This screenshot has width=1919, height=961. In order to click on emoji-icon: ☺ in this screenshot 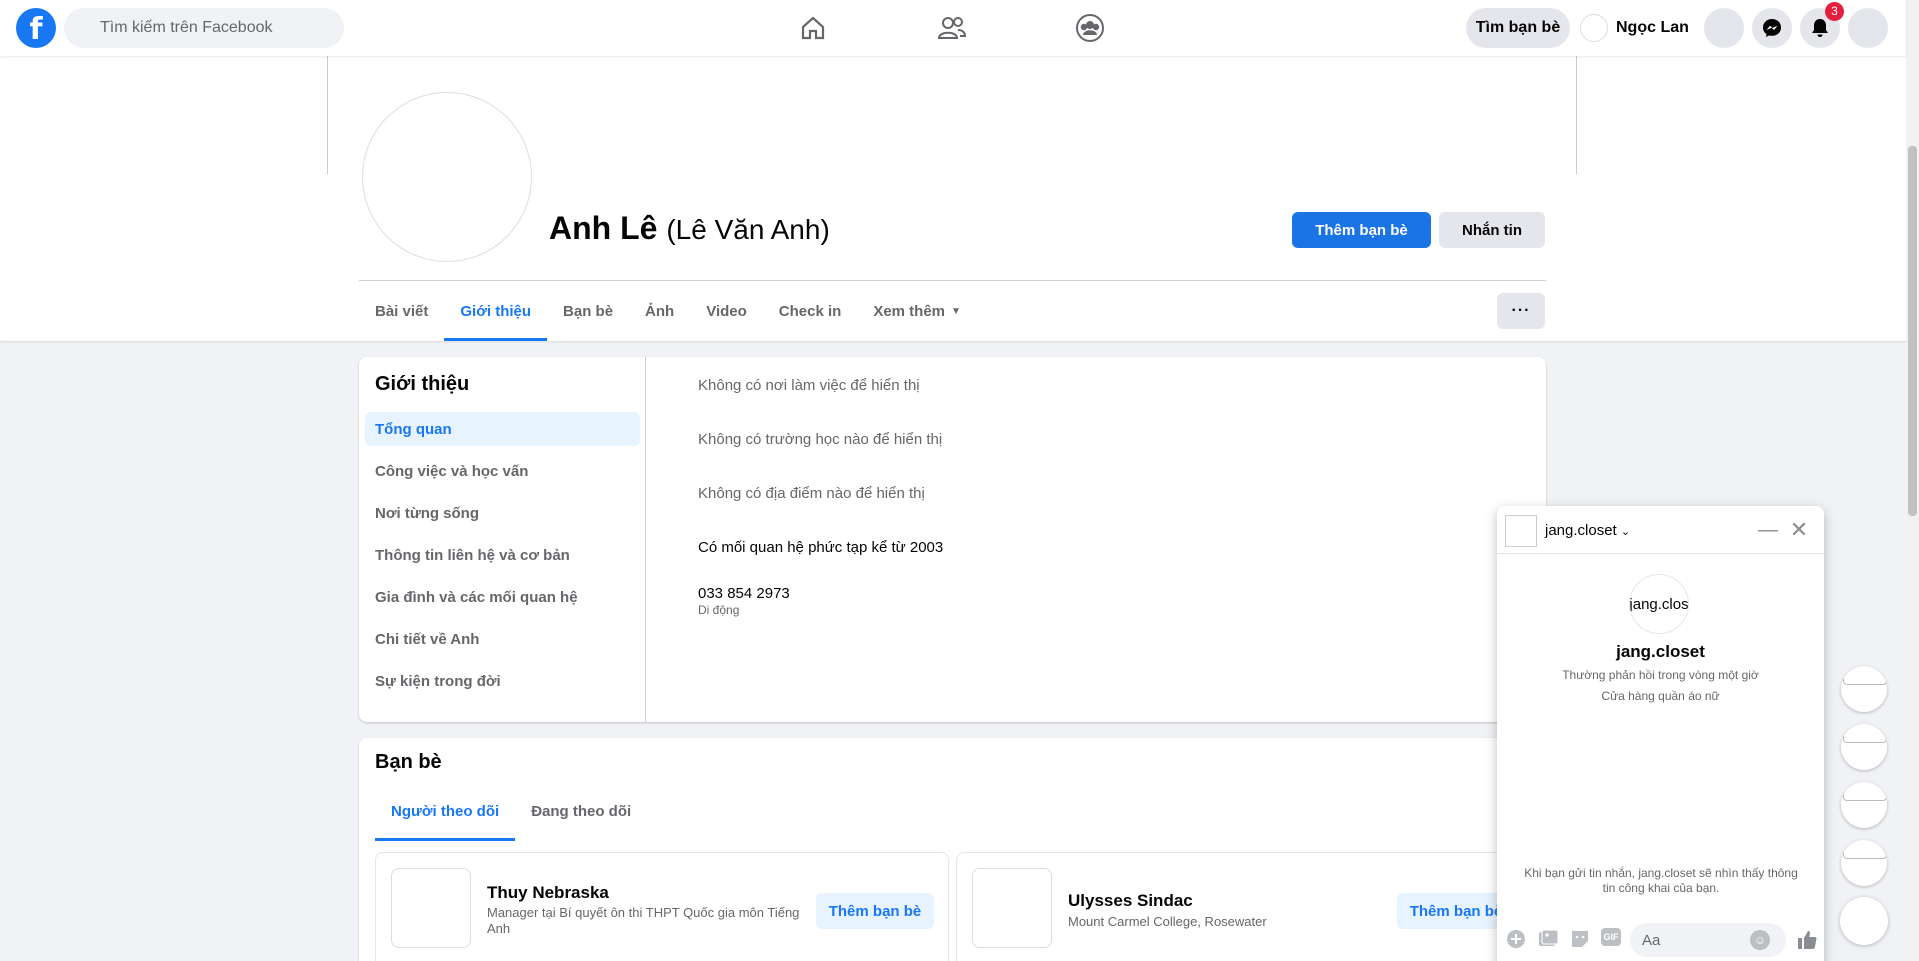, I will do `click(1760, 940)`.